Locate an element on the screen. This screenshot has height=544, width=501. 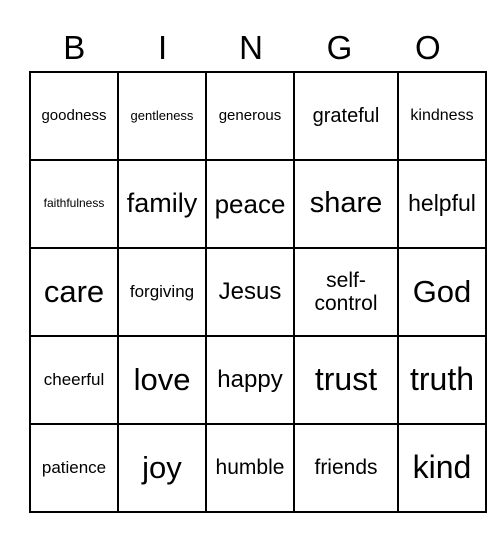
bingo-cell: joy is located at coordinates (162, 468).